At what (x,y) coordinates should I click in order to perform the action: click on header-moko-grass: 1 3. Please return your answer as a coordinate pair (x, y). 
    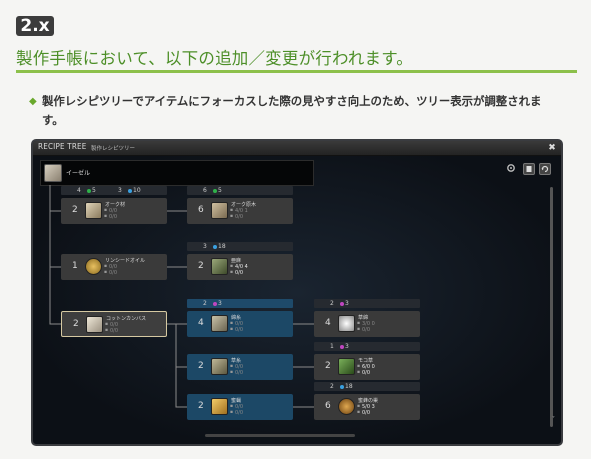
    Looking at the image, I should click on (367, 346).